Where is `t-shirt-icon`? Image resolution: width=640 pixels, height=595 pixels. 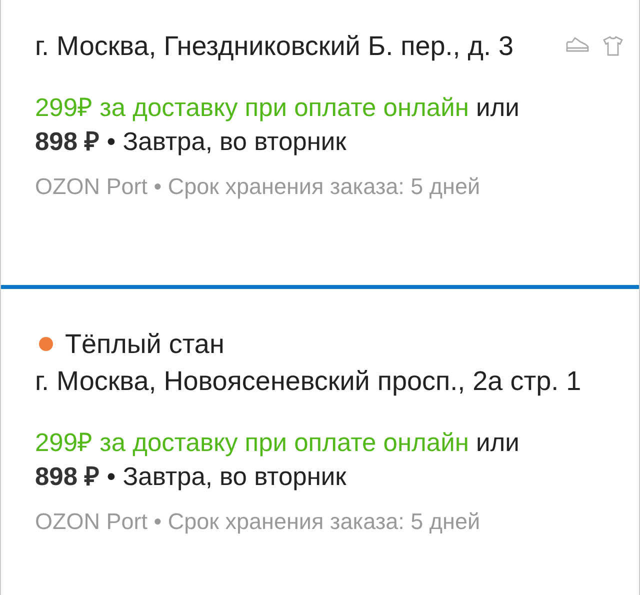 t-shirt-icon is located at coordinates (613, 46).